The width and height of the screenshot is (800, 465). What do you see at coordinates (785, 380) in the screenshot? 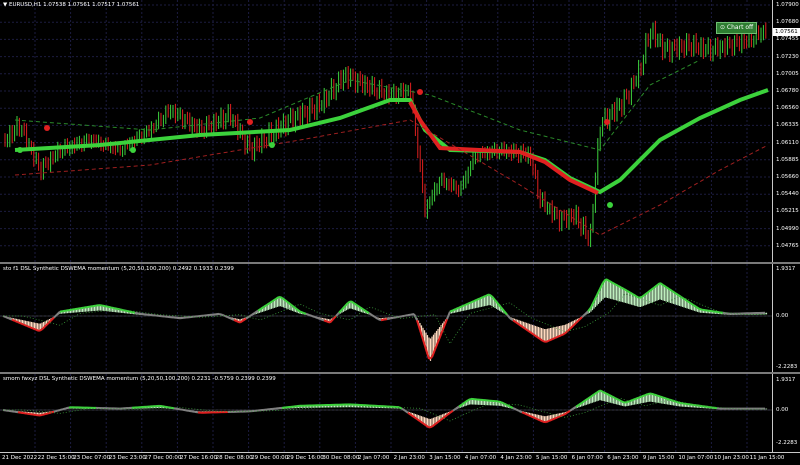
I see `ind2-max-label: 1.9317` at bounding box center [785, 380].